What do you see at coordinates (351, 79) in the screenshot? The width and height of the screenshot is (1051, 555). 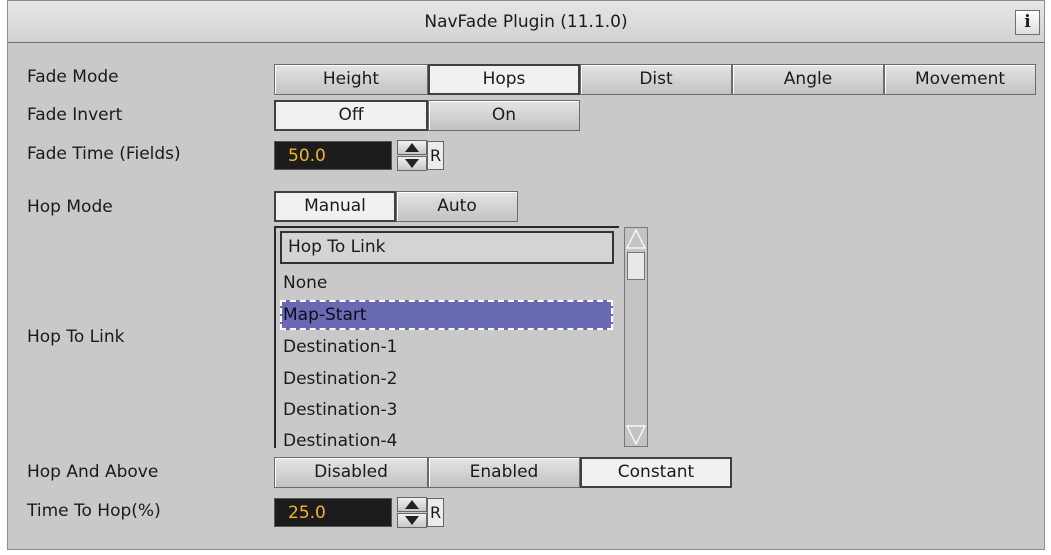 I see `fade-mode-height-button: Height` at bounding box center [351, 79].